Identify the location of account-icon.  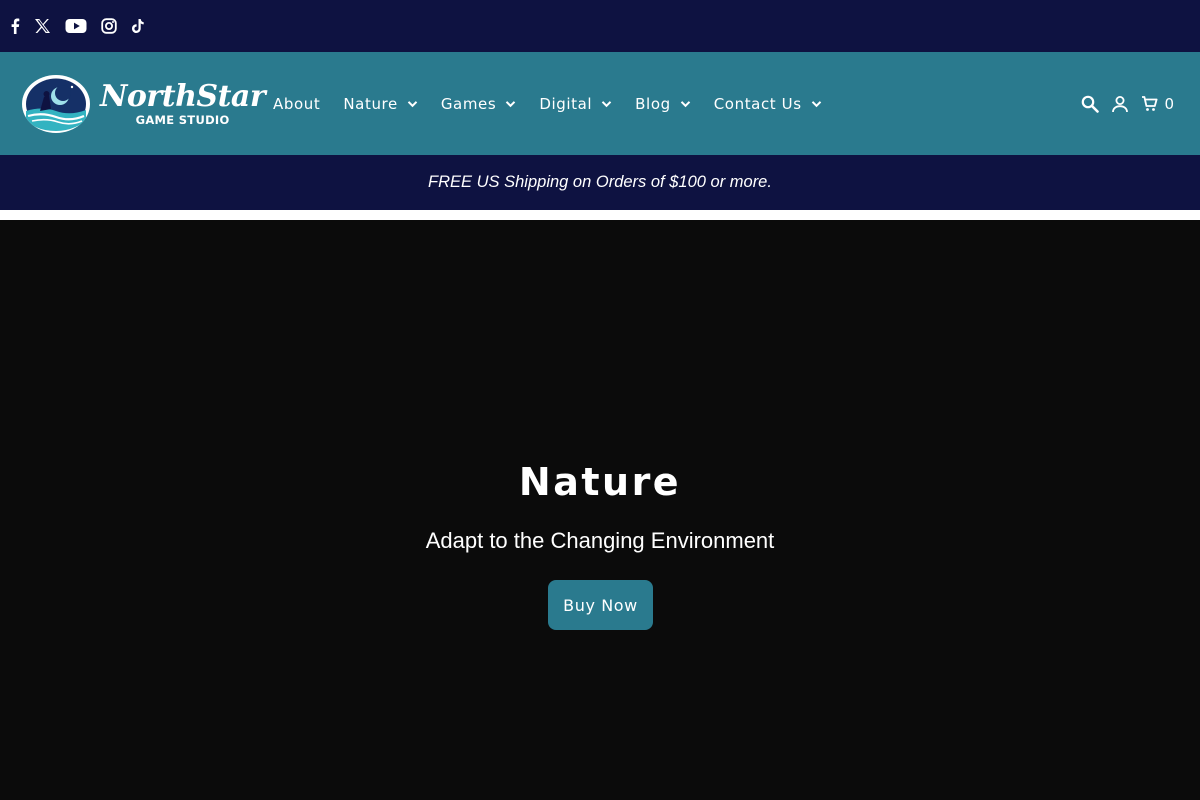
(1120, 104).